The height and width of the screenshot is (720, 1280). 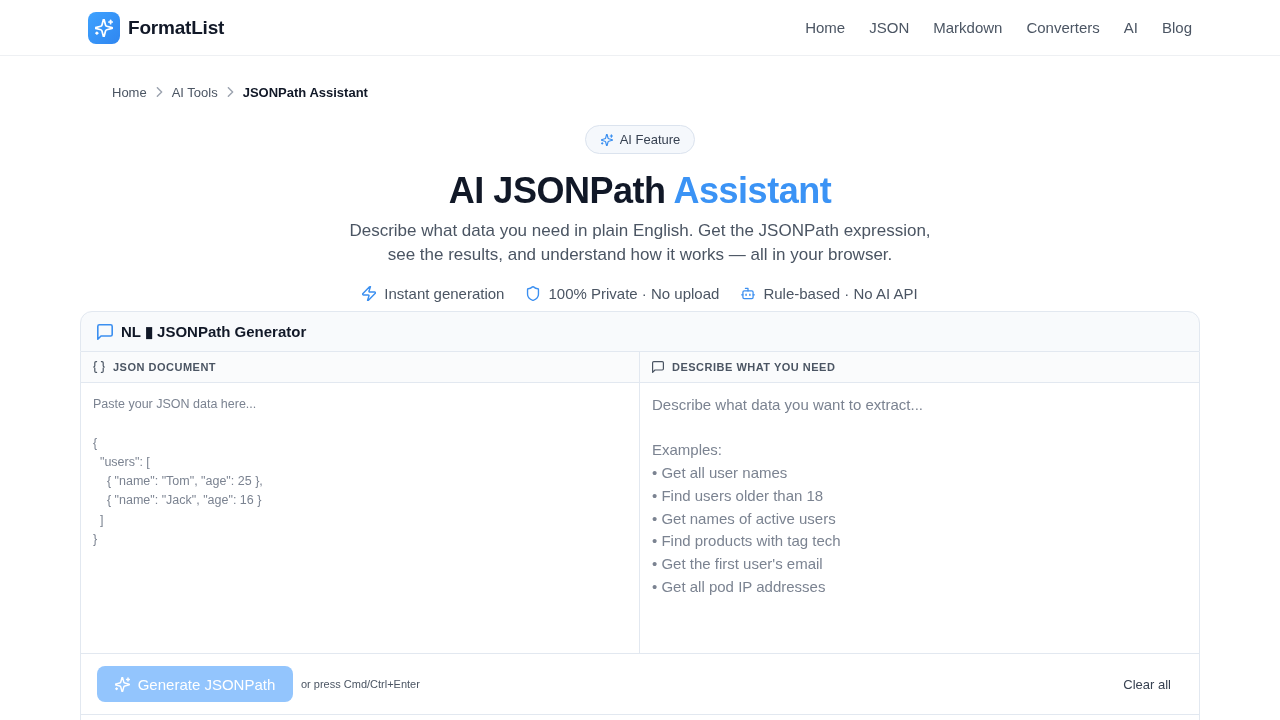 What do you see at coordinates (1130, 27) in the screenshot?
I see `nav-link: AI` at bounding box center [1130, 27].